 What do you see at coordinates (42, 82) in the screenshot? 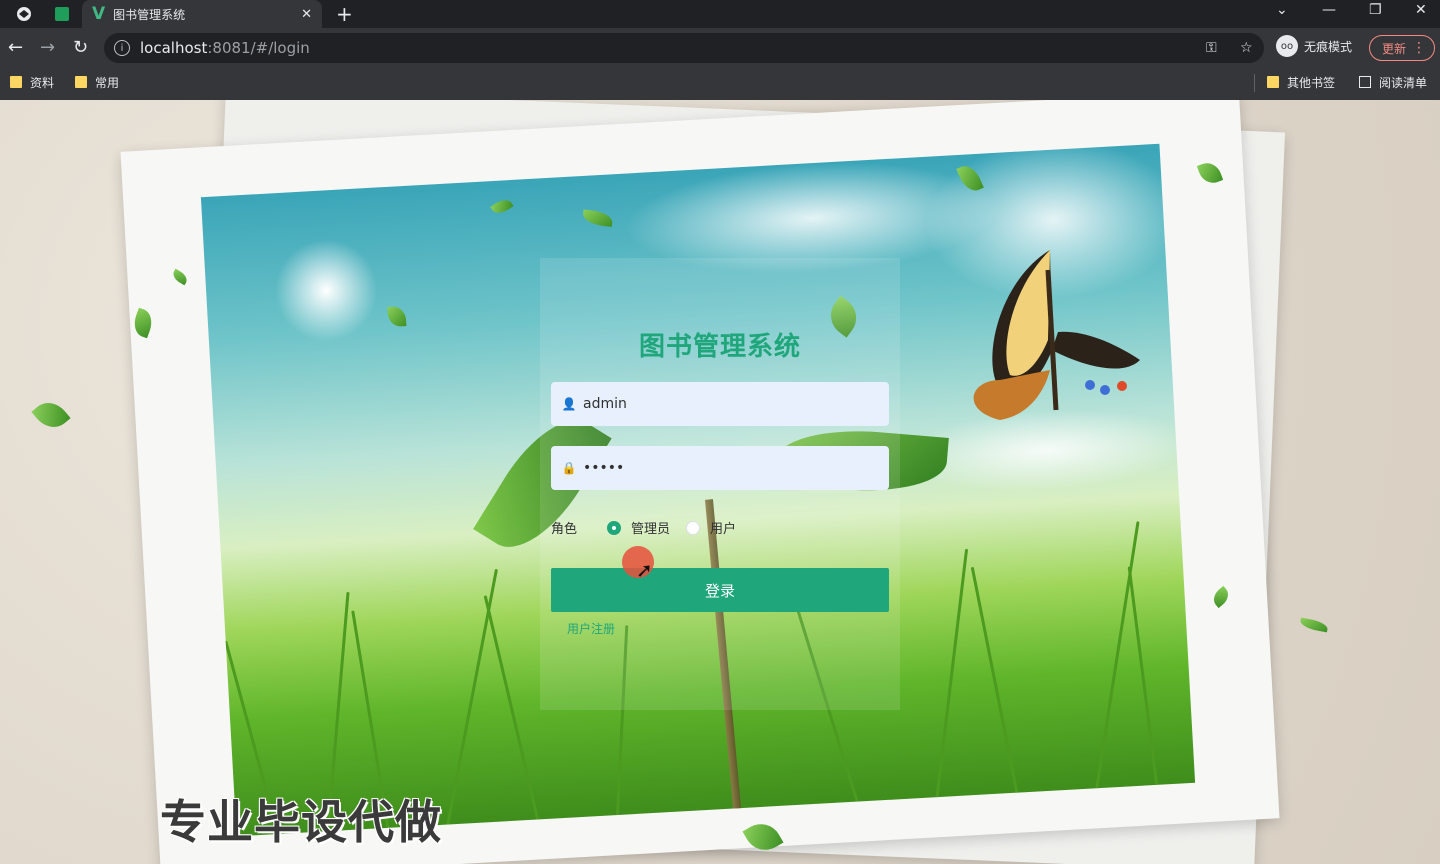
I see `bookmark-label: 资料` at bounding box center [42, 82].